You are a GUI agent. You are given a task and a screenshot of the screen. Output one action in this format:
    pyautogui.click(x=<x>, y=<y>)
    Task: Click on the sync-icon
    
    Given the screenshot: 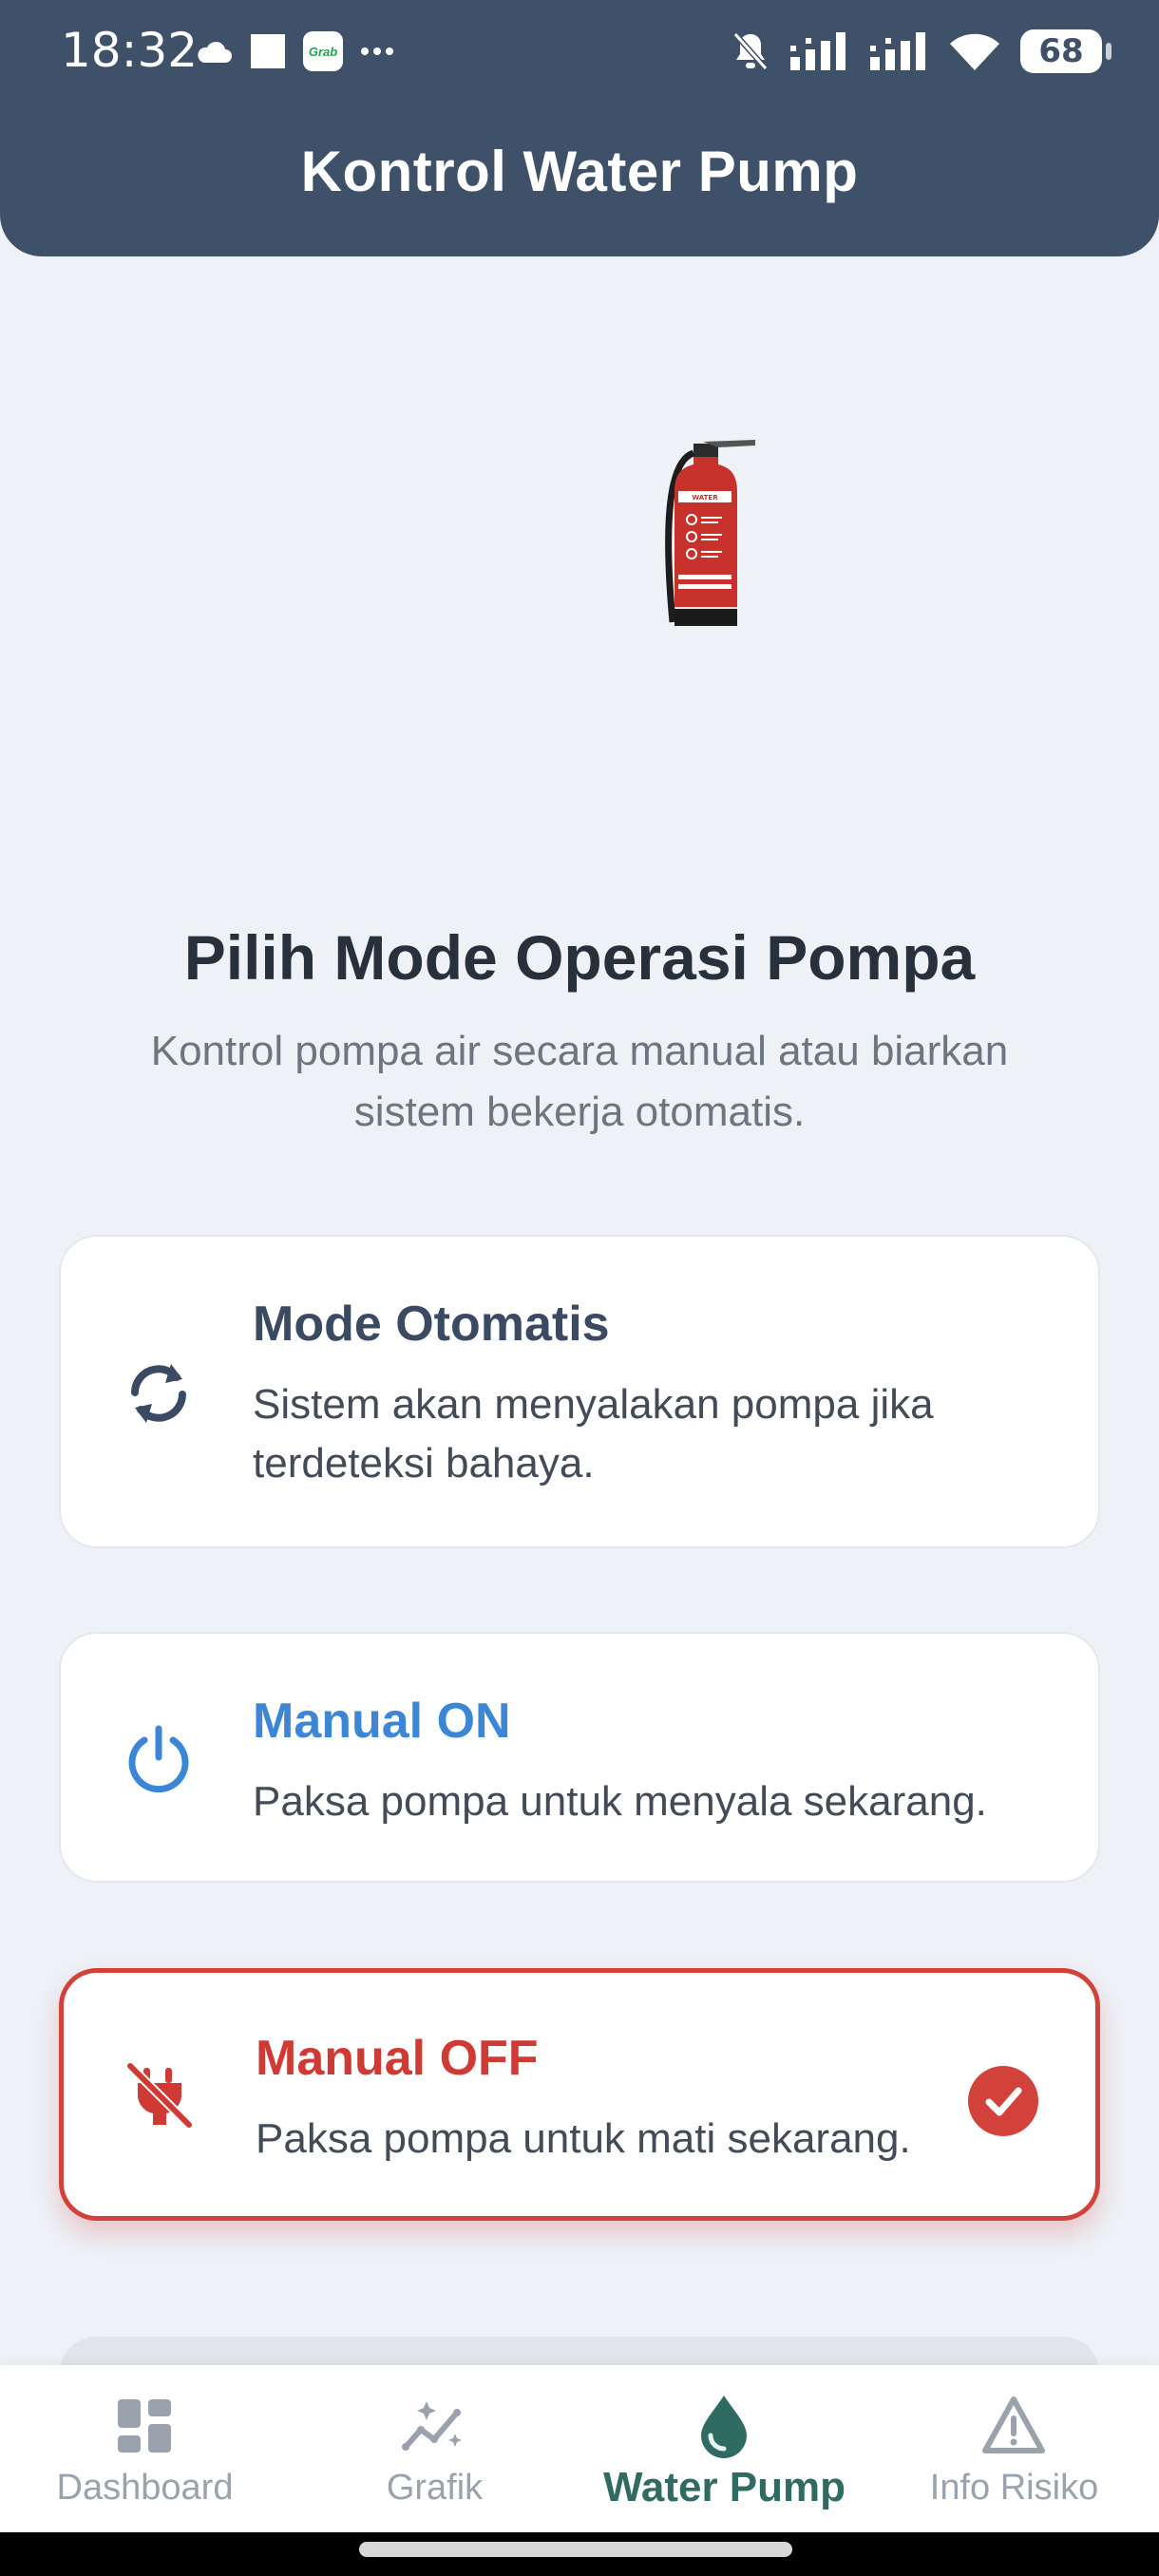 What is the action you would take?
    pyautogui.click(x=158, y=1393)
    